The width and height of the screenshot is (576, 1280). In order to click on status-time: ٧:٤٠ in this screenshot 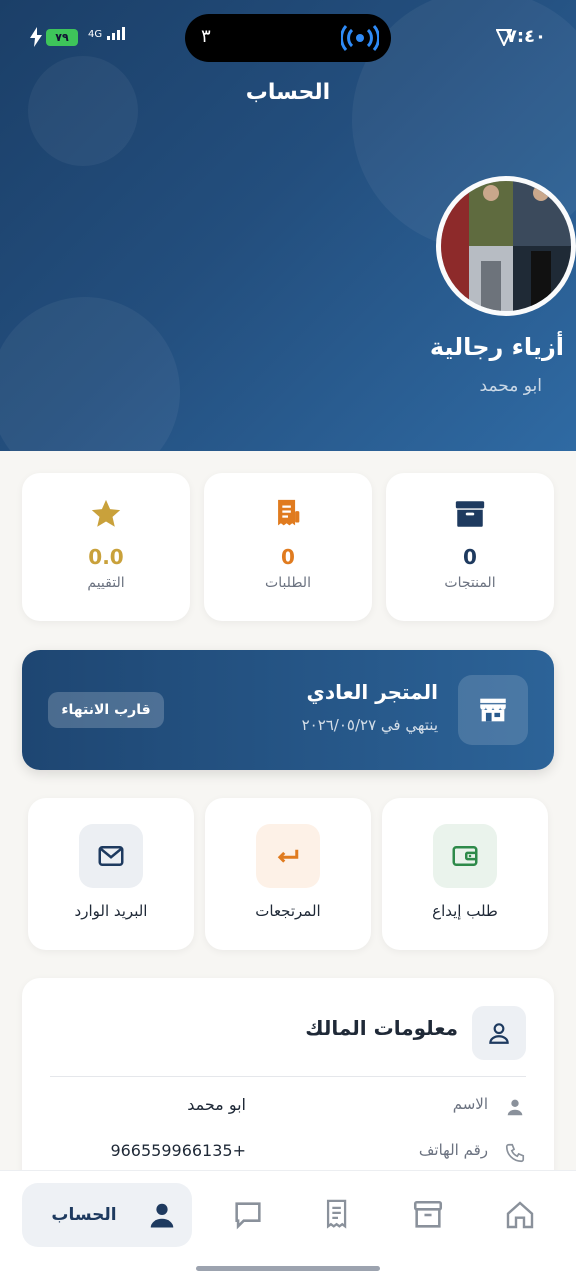, I will do `click(525, 36)`.